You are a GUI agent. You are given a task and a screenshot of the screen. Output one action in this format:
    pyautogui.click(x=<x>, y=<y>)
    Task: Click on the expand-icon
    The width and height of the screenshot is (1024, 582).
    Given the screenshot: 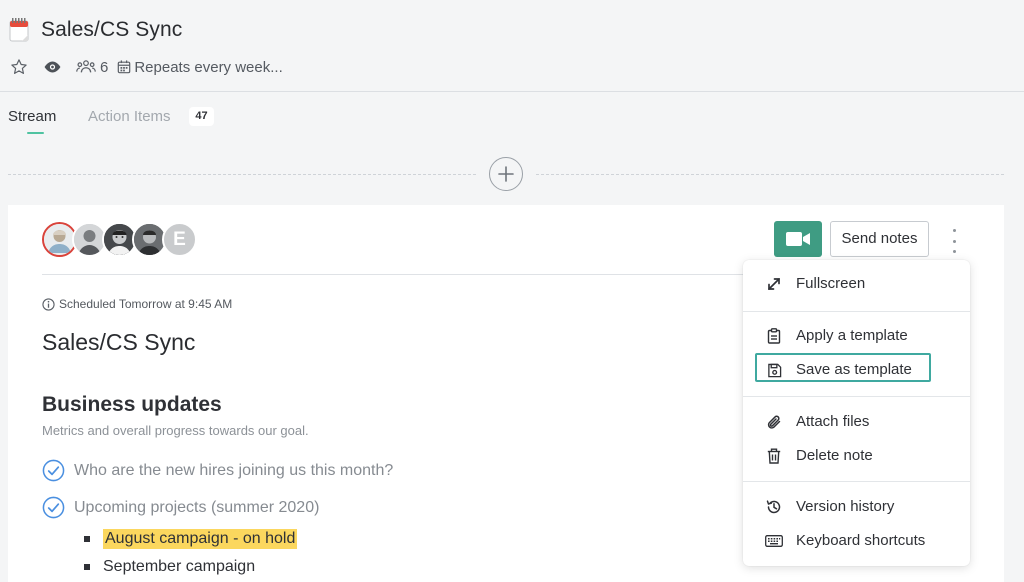 What is the action you would take?
    pyautogui.click(x=774, y=284)
    